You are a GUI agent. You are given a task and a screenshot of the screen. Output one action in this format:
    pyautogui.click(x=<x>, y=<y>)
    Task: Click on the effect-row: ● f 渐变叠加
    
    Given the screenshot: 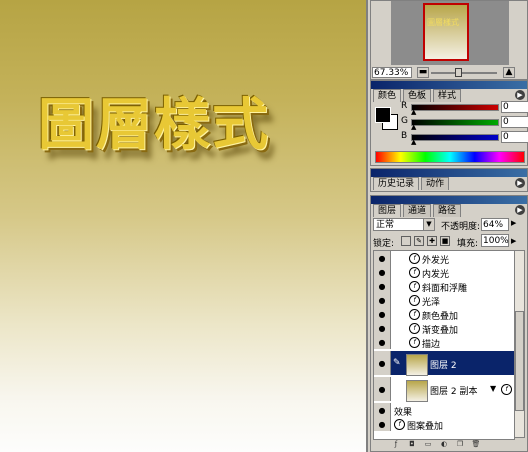 What is the action you would take?
    pyautogui.click(x=444, y=328)
    